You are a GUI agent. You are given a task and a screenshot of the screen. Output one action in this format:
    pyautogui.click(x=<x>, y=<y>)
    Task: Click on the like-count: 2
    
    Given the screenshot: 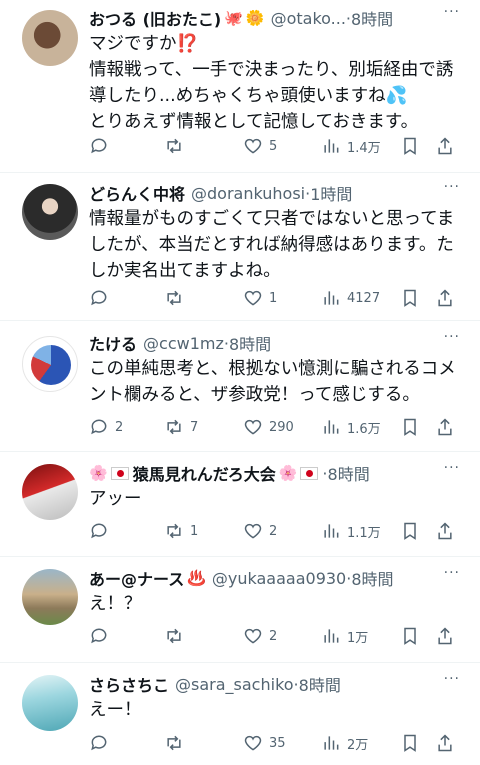 What is the action you would take?
    pyautogui.click(x=273, y=531)
    